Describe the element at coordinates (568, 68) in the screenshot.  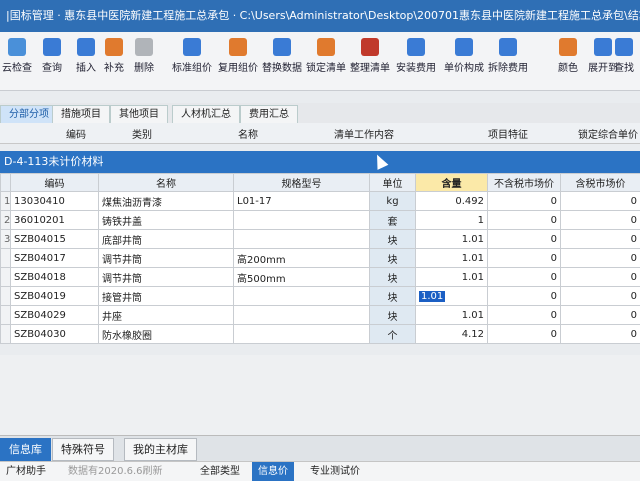
I see `toolbar-button-label: 颜色` at that location.